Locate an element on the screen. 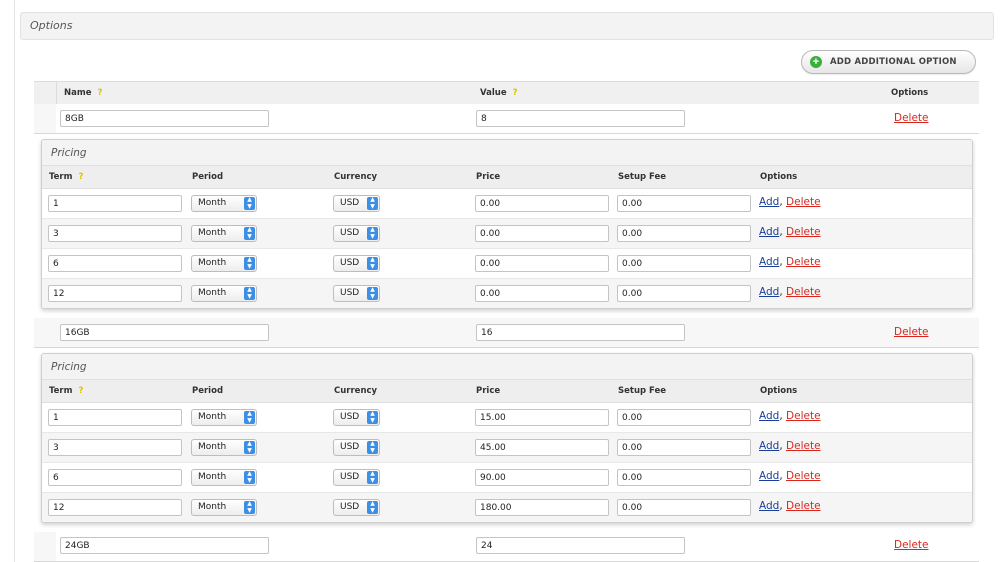 The width and height of the screenshot is (1000, 562). setup-fee-column-header: Setup Fee is located at coordinates (642, 177).